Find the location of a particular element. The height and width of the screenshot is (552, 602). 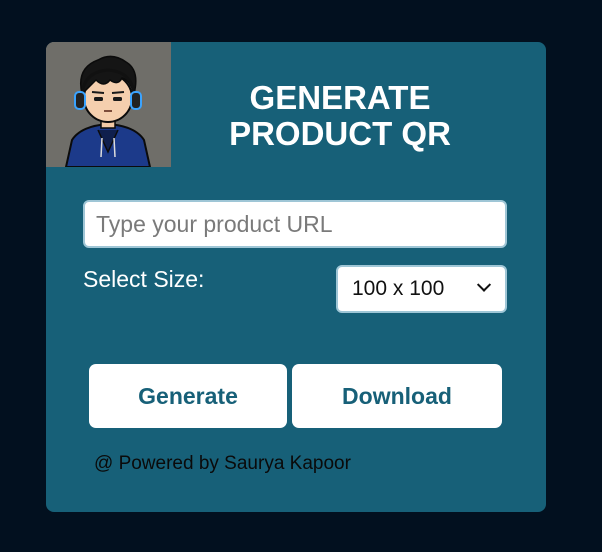

footer-credit: @ Powered by Saurya Kapoor is located at coordinates (222, 463).